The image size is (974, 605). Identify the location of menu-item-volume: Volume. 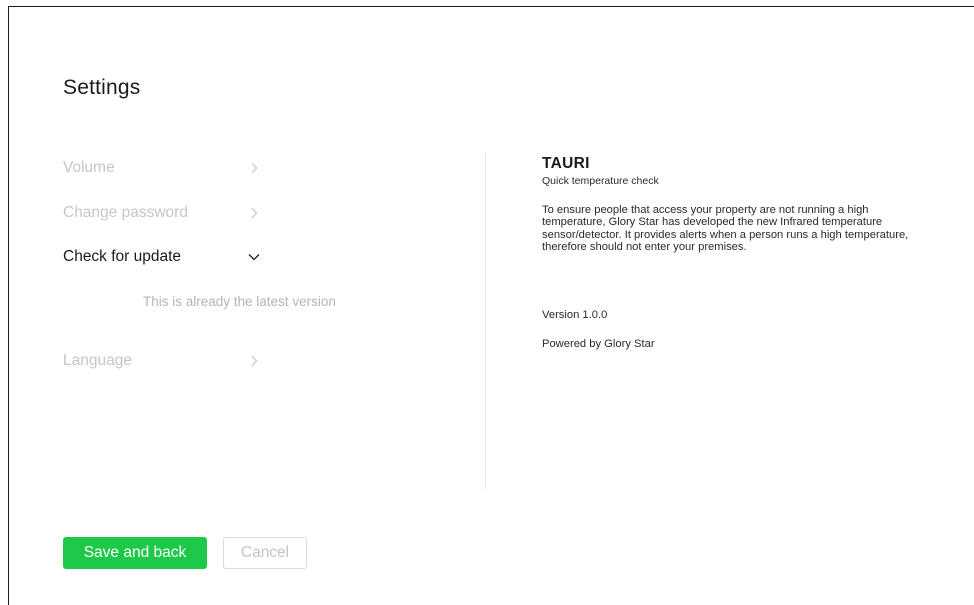
(168, 168).